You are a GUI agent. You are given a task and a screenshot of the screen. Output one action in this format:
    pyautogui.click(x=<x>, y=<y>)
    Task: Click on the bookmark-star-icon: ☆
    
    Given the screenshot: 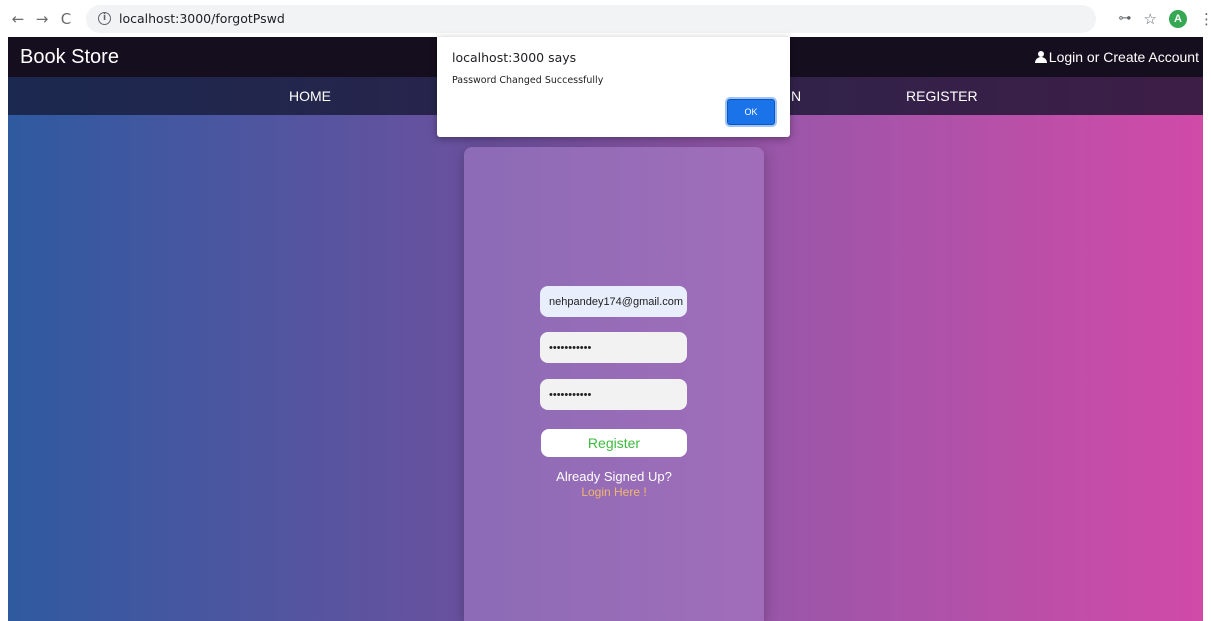 What is the action you would take?
    pyautogui.click(x=1150, y=19)
    